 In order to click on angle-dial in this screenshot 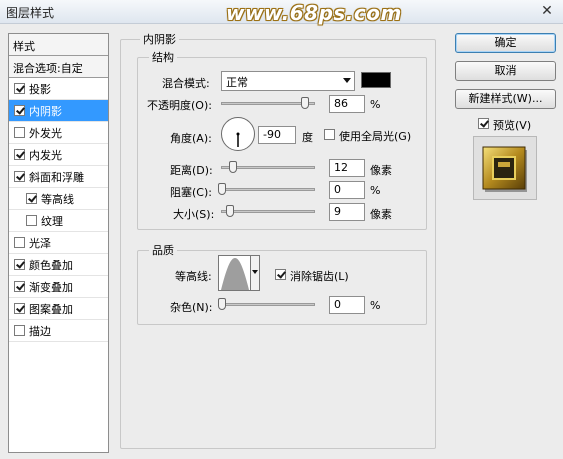, I will do `click(238, 134)`.